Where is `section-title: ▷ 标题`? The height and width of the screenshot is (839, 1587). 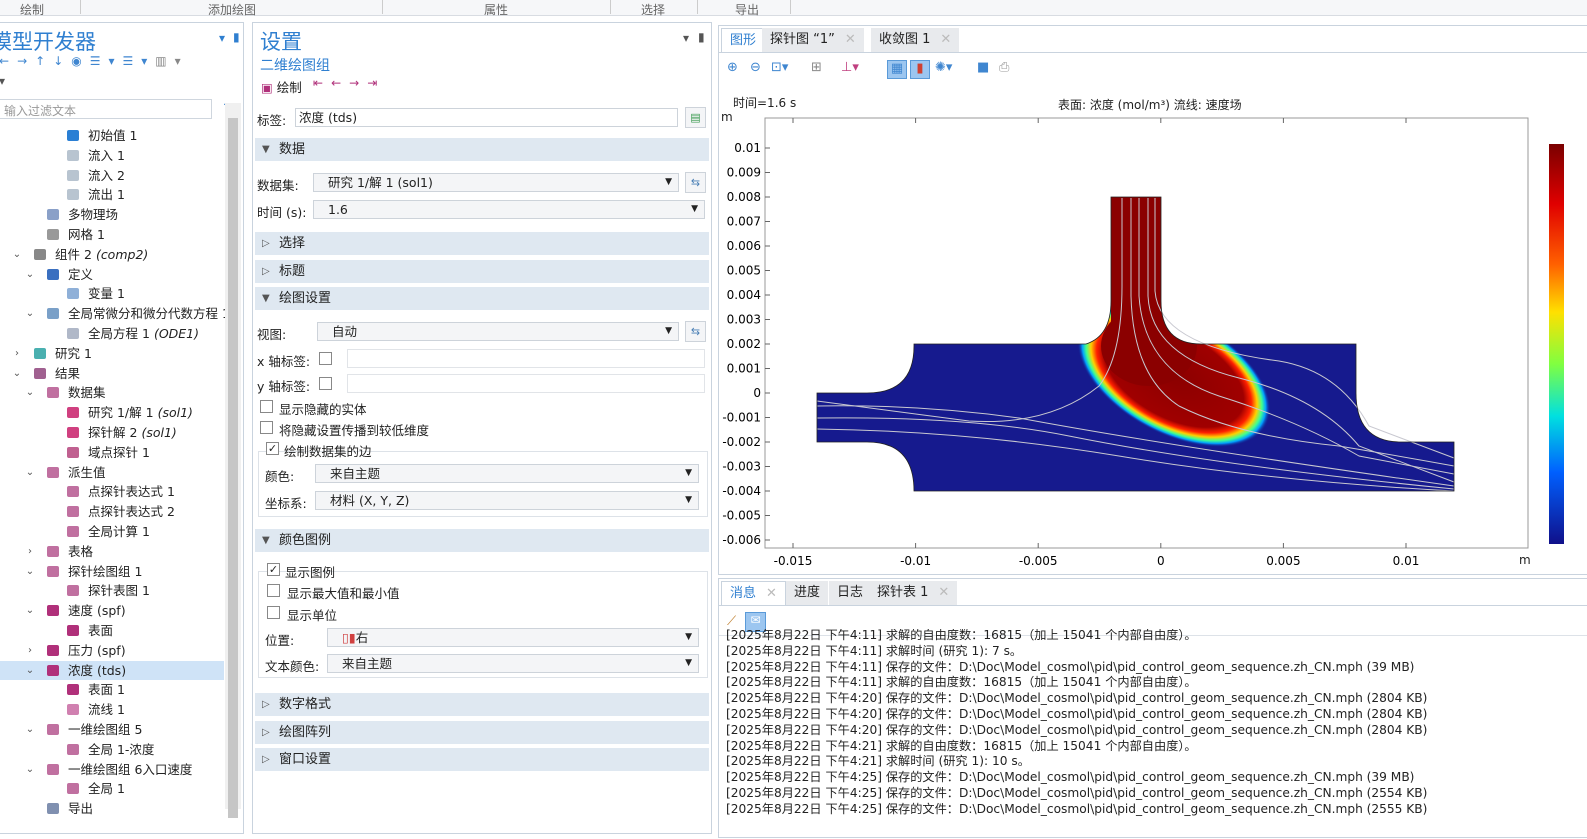
section-title: ▷ 标题 is located at coordinates (482, 271).